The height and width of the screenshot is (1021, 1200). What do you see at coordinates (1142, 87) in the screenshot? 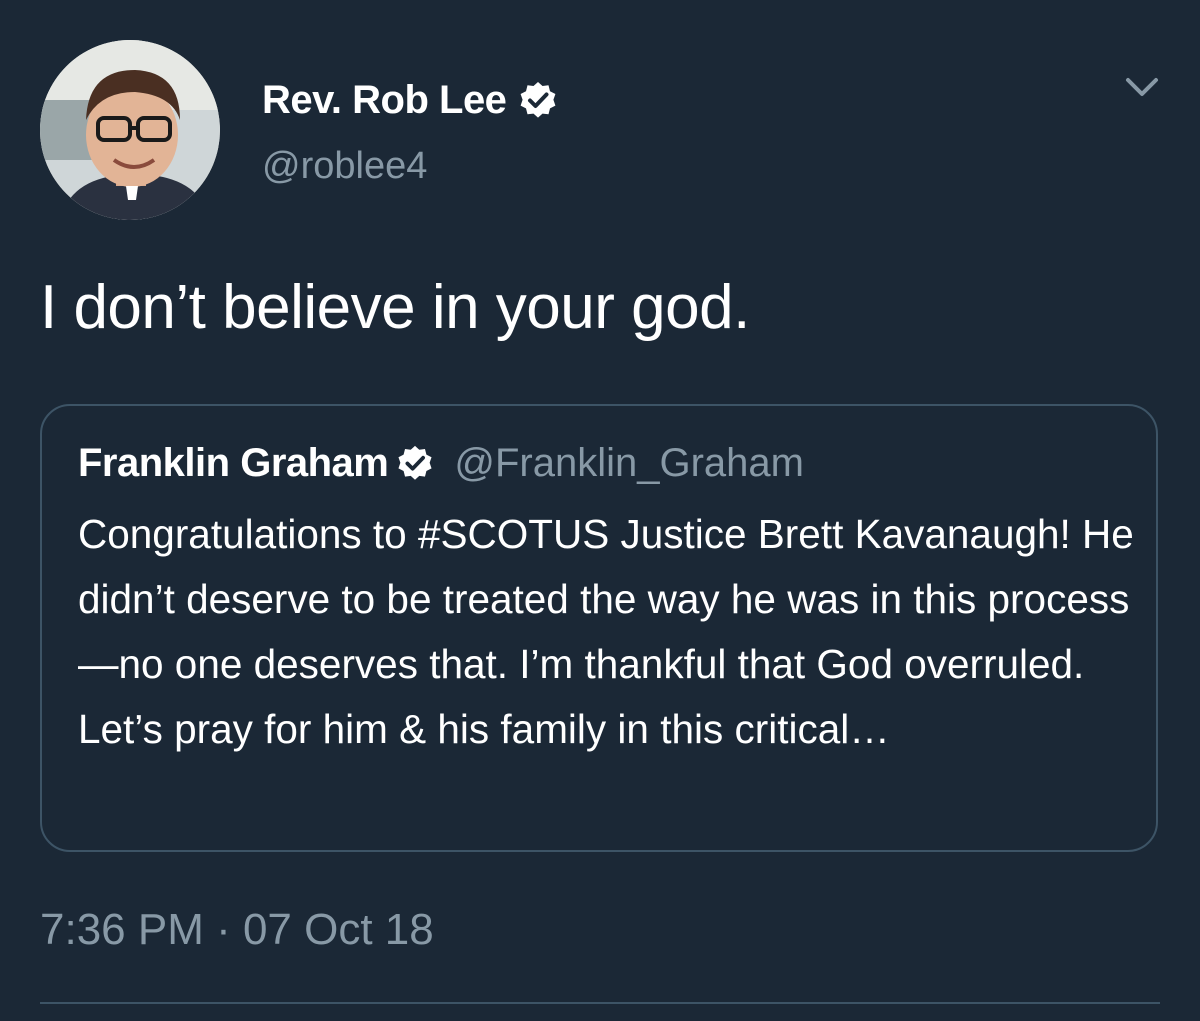
I see `chevron-down-icon` at bounding box center [1142, 87].